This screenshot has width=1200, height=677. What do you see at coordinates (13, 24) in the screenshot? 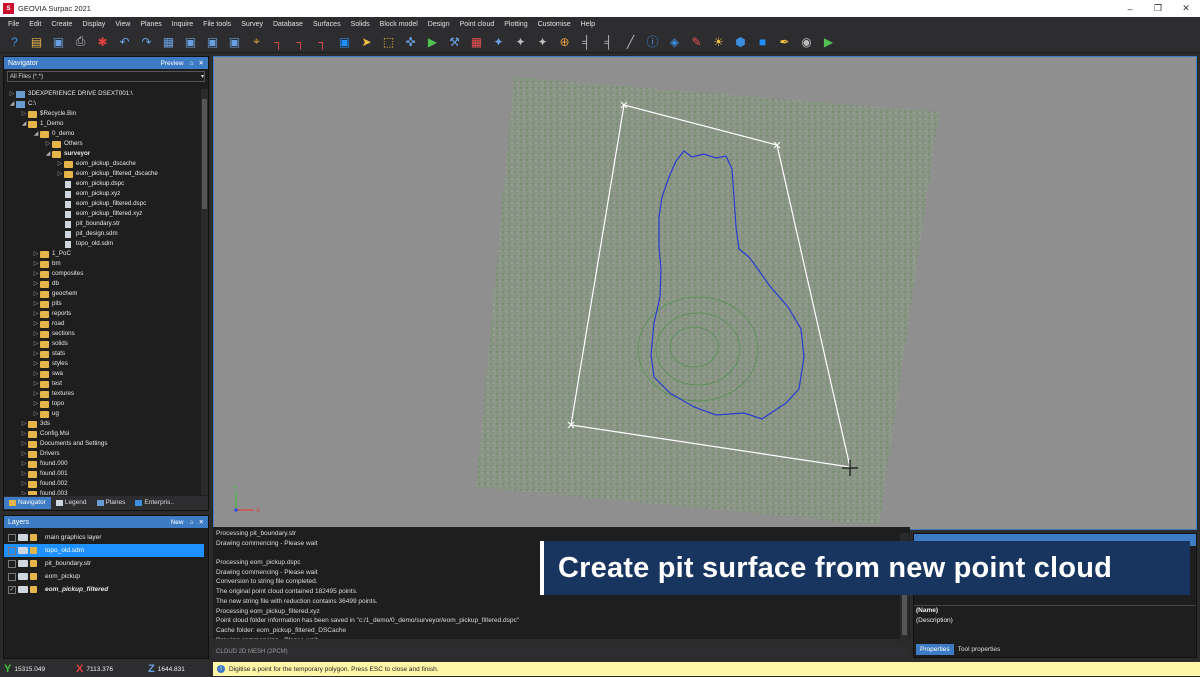
I see `menu-file: File` at bounding box center [13, 24].